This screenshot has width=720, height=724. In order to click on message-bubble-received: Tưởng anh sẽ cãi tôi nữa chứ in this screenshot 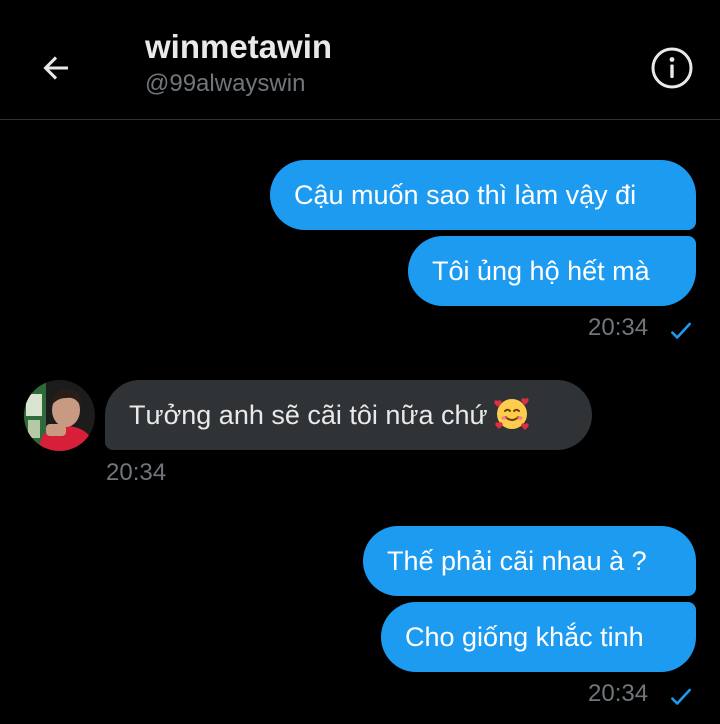, I will do `click(348, 415)`.